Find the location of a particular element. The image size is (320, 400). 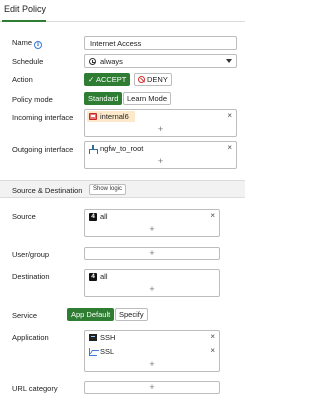

incoming-interface-label: Incoming interface is located at coordinates (43, 117).